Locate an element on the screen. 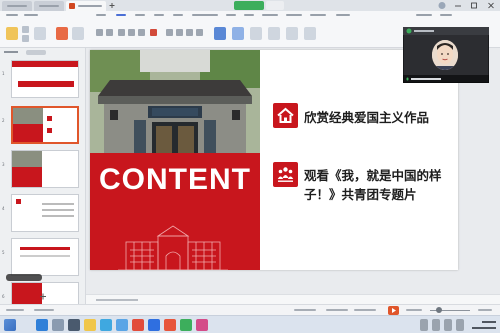  panel-tab-slides is located at coordinates (36, 52).